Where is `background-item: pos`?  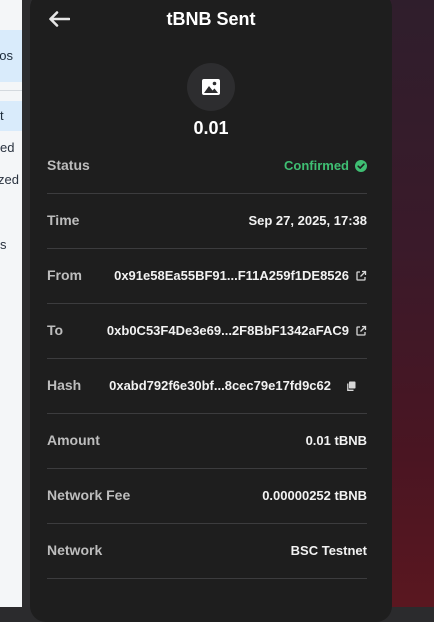
background-item: pos is located at coordinates (11, 56).